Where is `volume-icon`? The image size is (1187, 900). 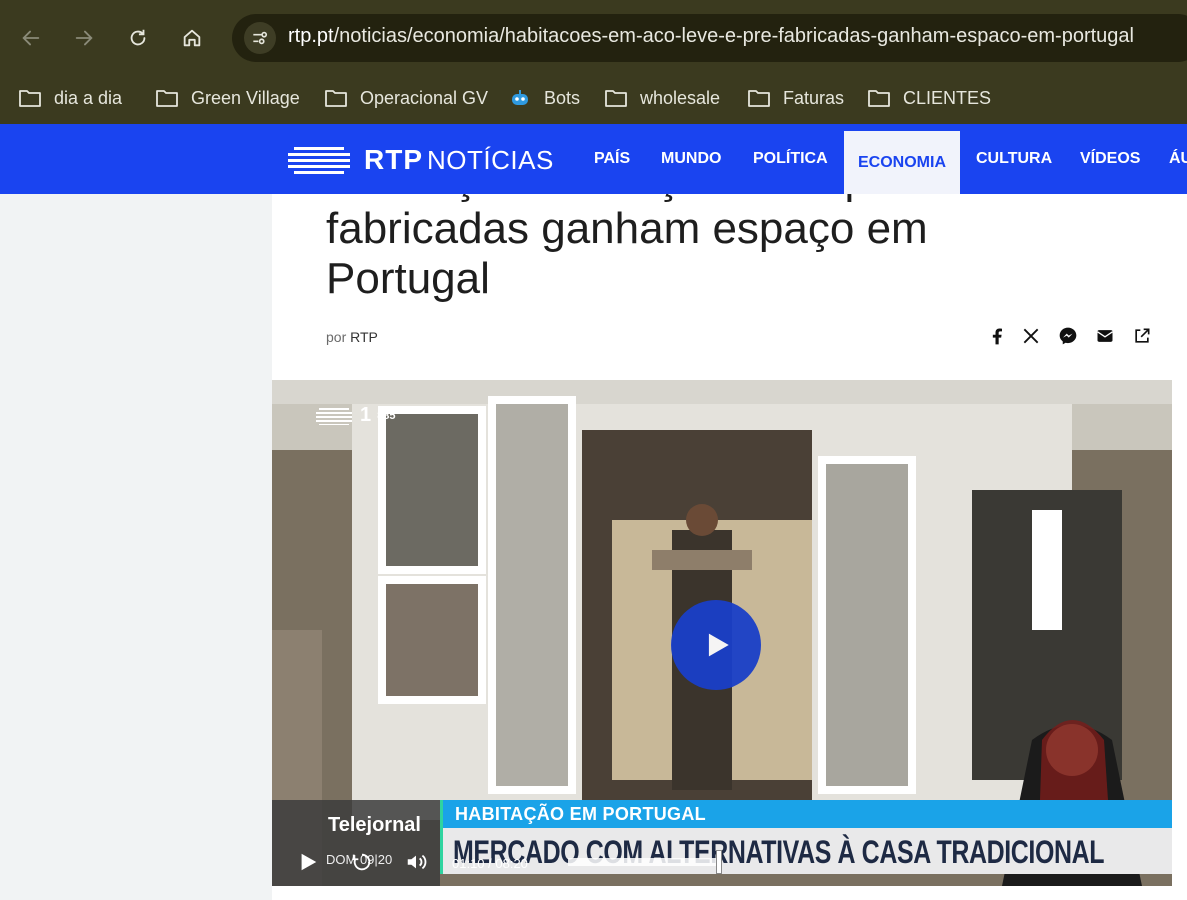
volume-icon is located at coordinates (417, 862).